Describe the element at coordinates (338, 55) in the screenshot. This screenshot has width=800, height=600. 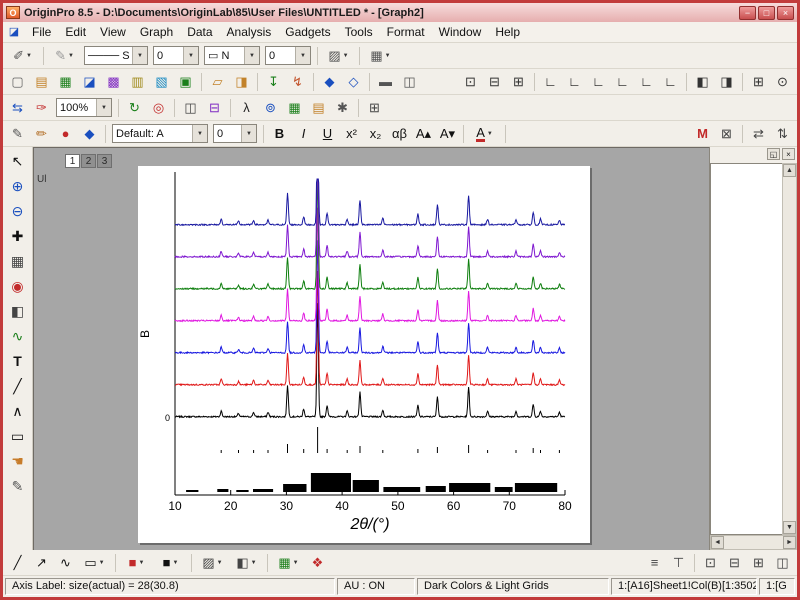
I see `fill-pattern-button: ▨ ▼` at that location.